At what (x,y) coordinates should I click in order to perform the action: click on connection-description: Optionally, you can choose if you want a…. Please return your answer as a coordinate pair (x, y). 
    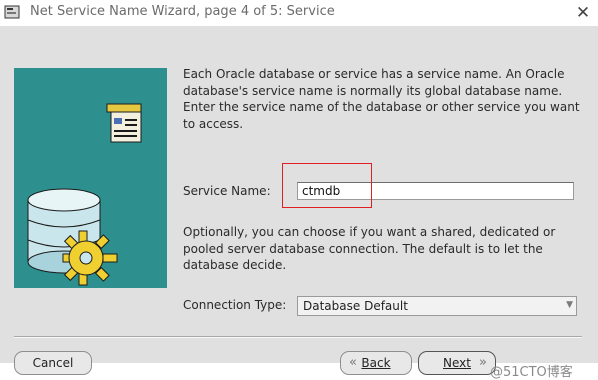
    Looking at the image, I should click on (369, 248).